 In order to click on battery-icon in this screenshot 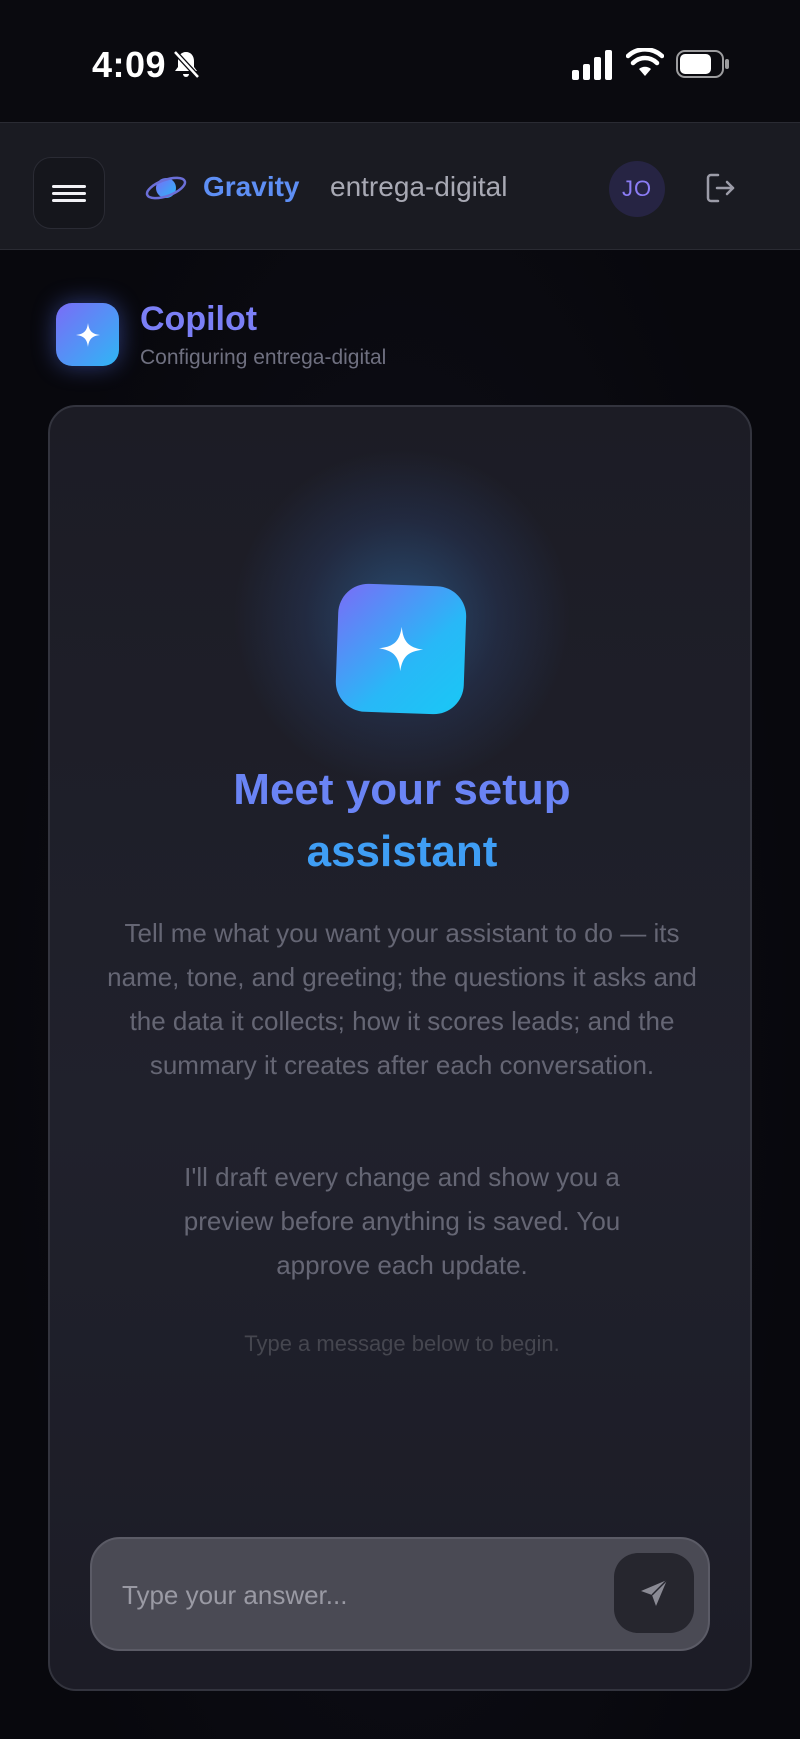, I will do `click(702, 64)`.